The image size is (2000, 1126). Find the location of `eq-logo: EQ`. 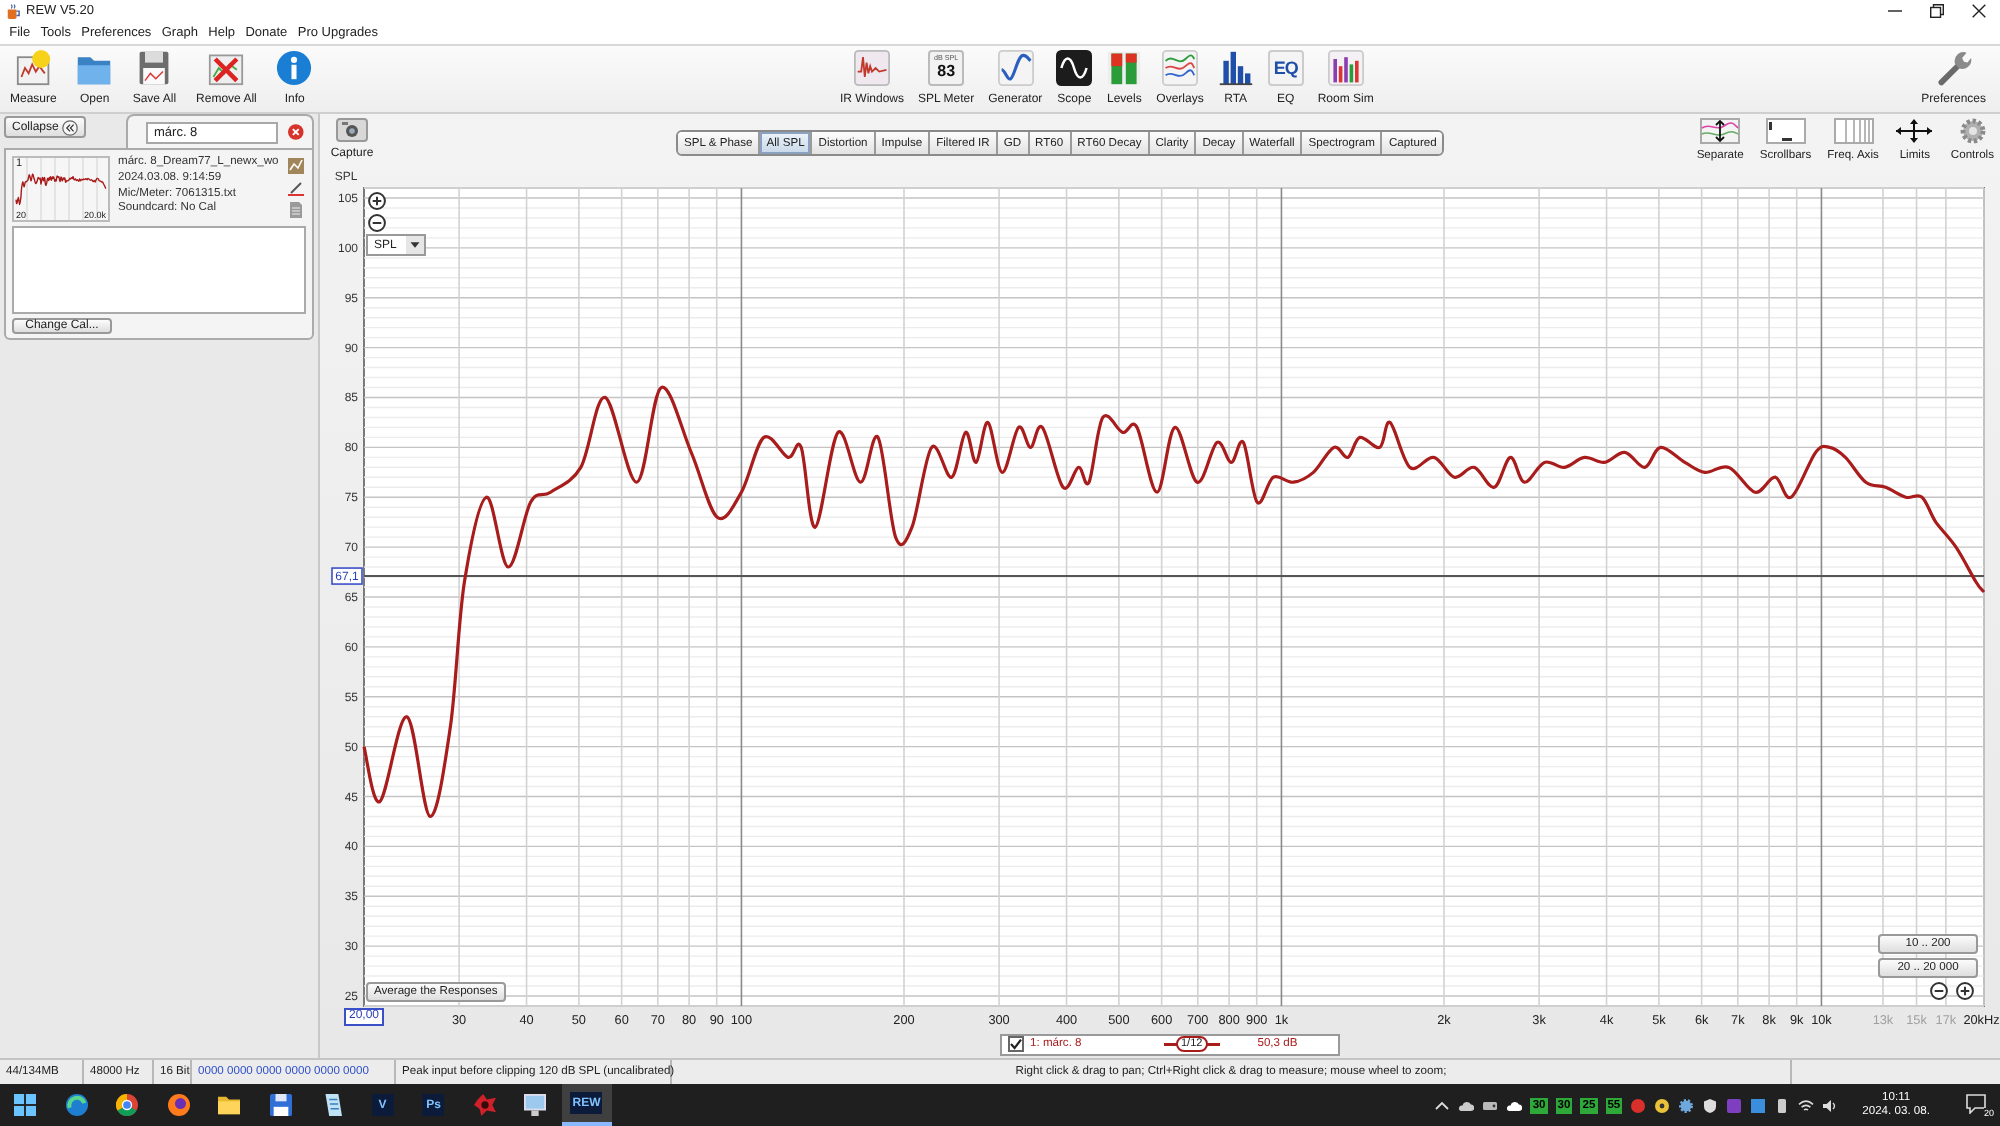

eq-logo: EQ is located at coordinates (1285, 68).